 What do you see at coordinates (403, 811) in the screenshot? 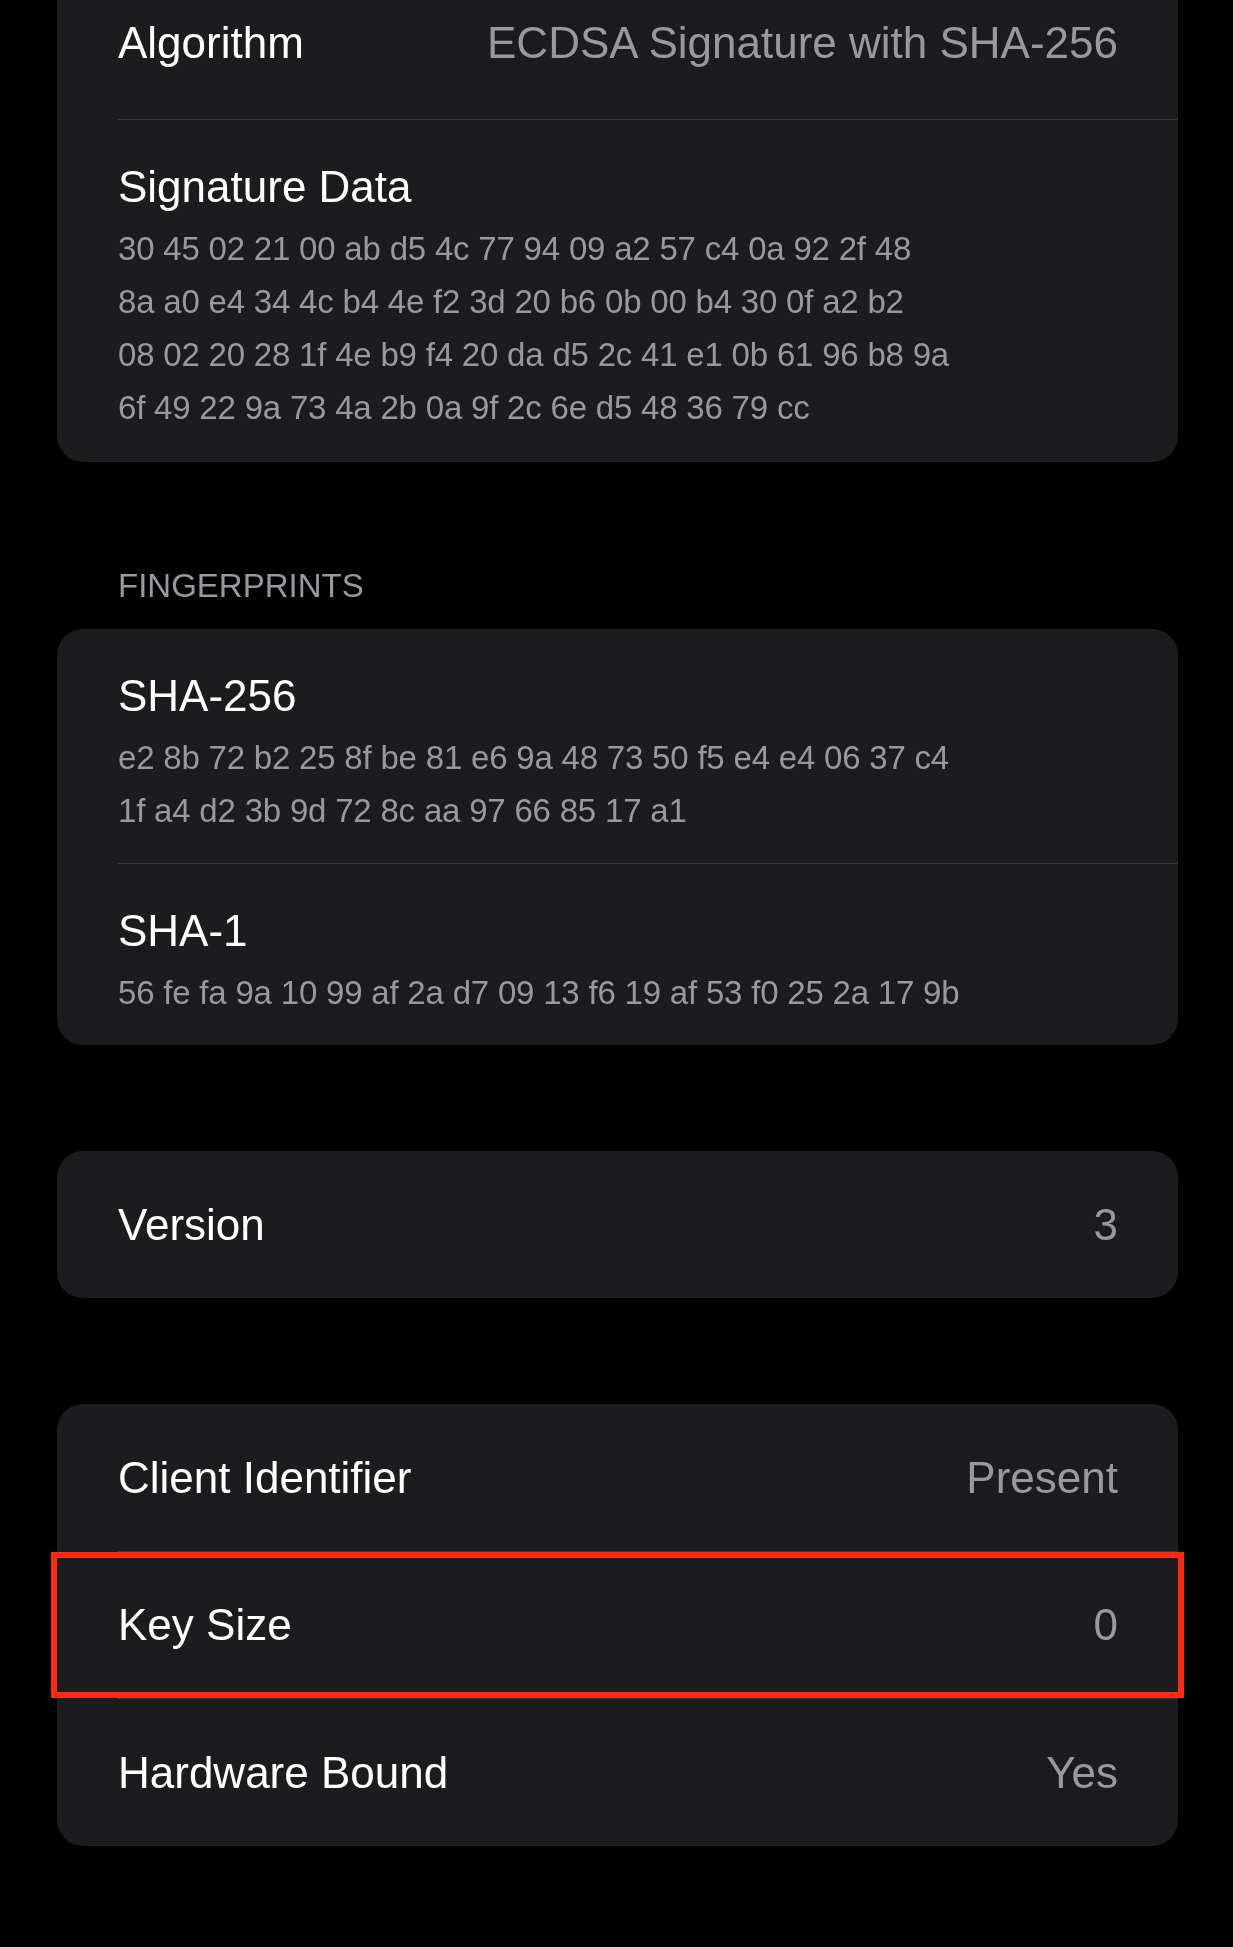
I see `hex-text: 1f a4 d2 3b 9d 72 8c aa 97 66 85 17 a1` at bounding box center [403, 811].